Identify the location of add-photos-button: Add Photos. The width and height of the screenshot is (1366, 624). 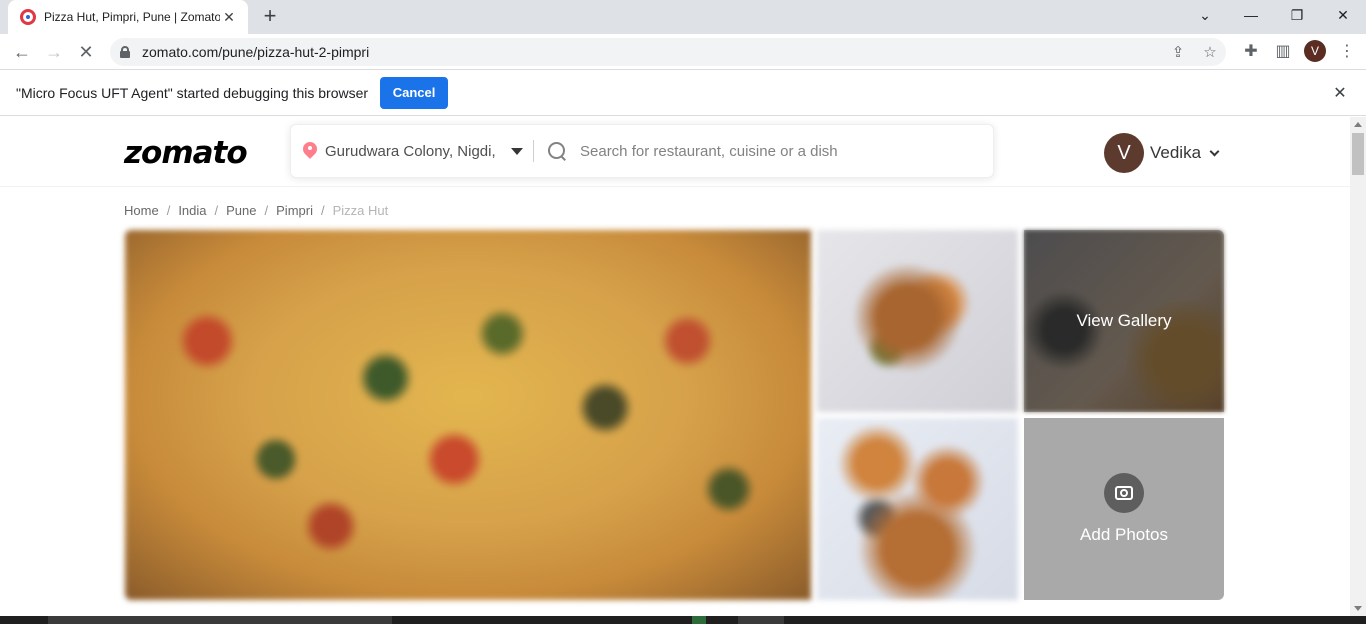
(1124, 509).